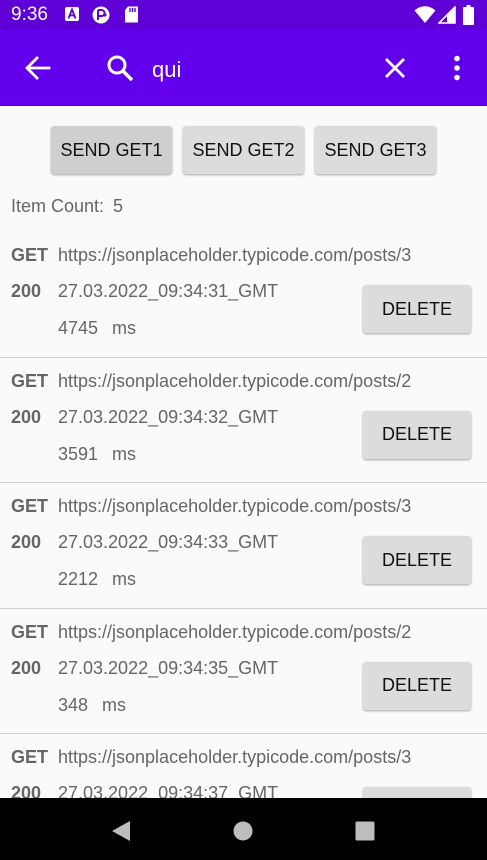  Describe the element at coordinates (168, 291) in the screenshot. I see `request-timestamp: 27.03.2022_09:34:31_GMT` at that location.